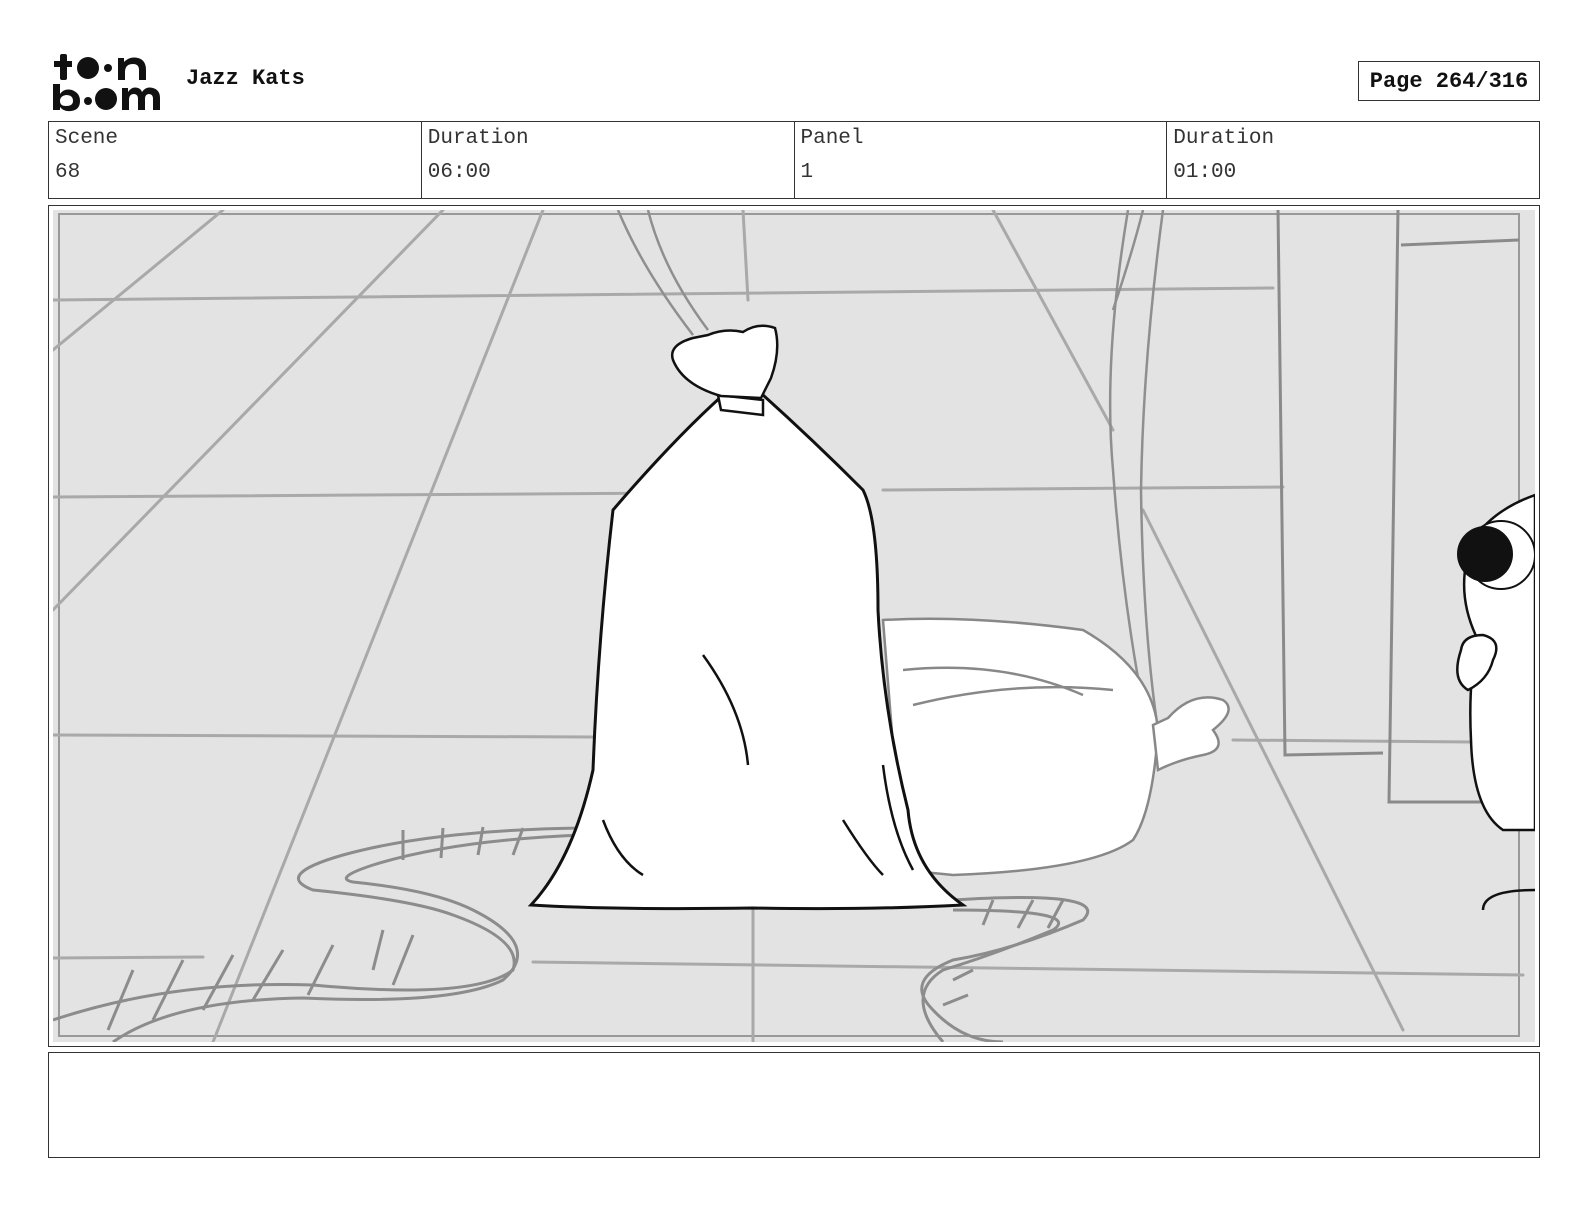  I want to click on panel-duration-label: Duration, so click(1224, 138).